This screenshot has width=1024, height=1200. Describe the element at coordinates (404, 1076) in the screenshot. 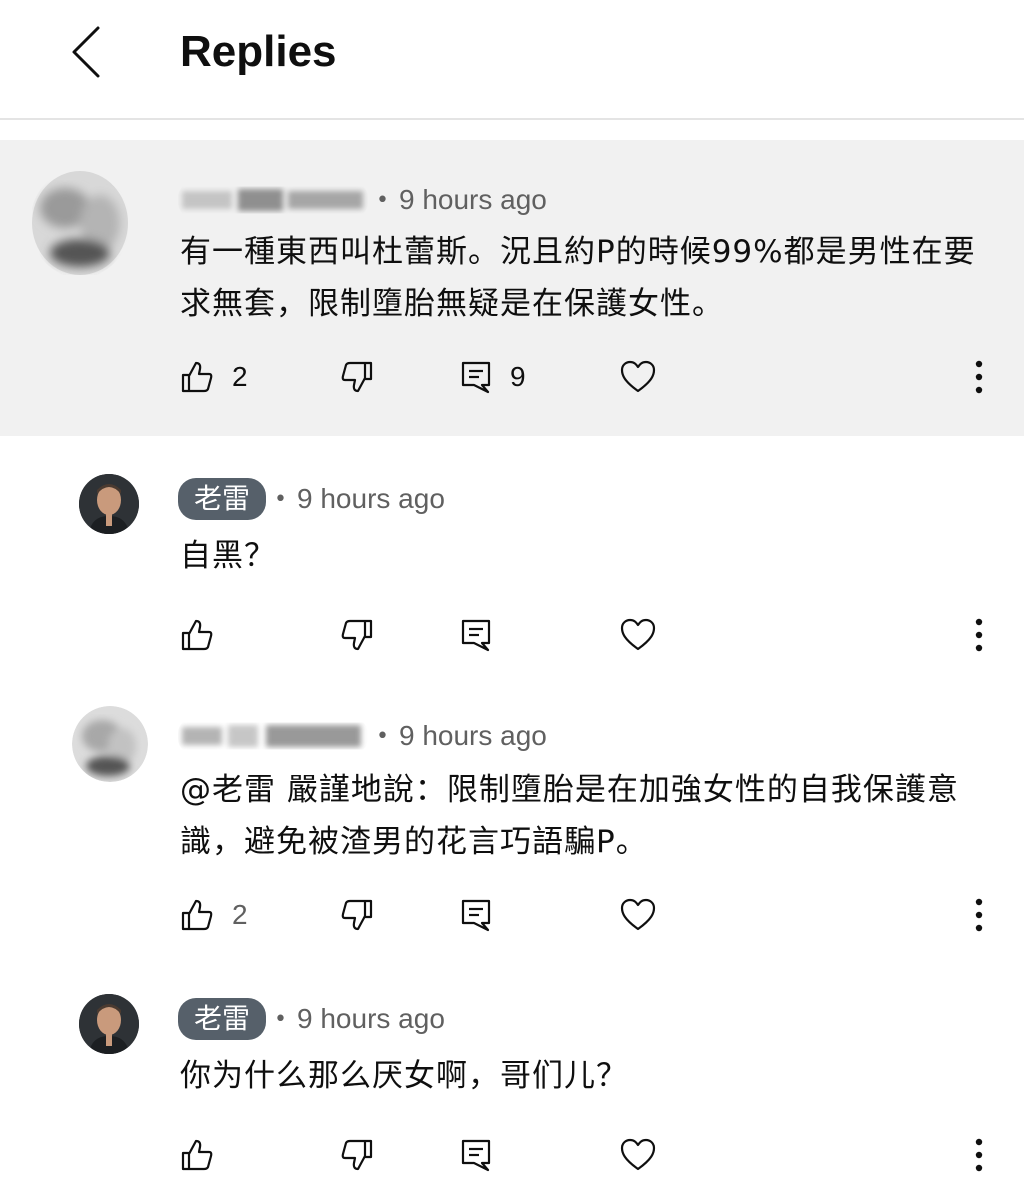

I see `comment-text: 你为什么那么厌女啊，哥们儿？` at that location.